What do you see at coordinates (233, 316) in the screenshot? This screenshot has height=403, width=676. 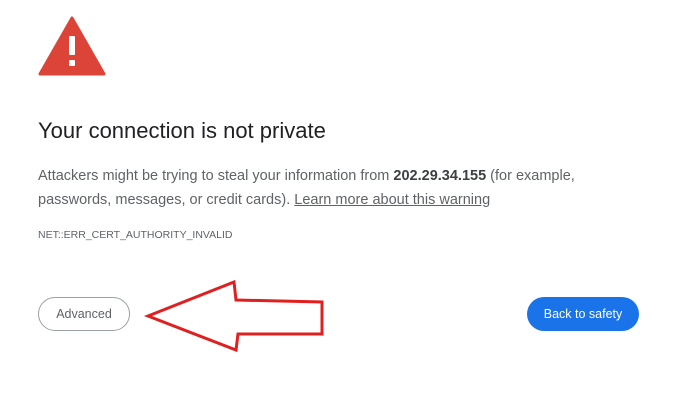 I see `red-arrow-annotation` at bounding box center [233, 316].